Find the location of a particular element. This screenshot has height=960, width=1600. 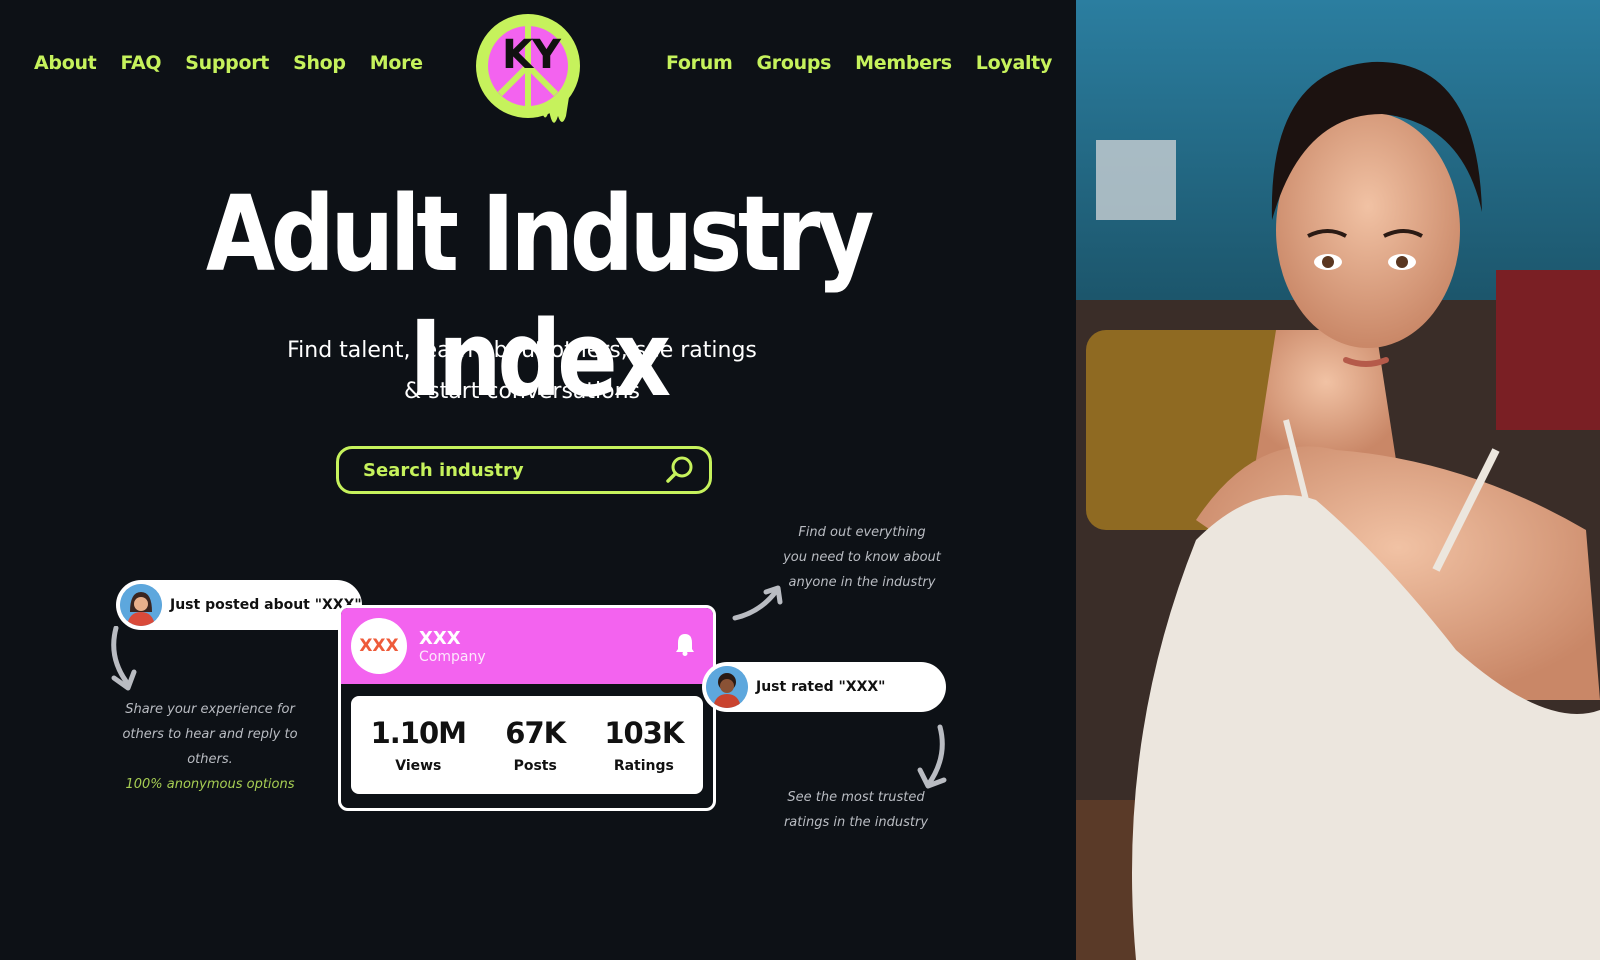

nav-item-shop: Shop is located at coordinates (319, 63).